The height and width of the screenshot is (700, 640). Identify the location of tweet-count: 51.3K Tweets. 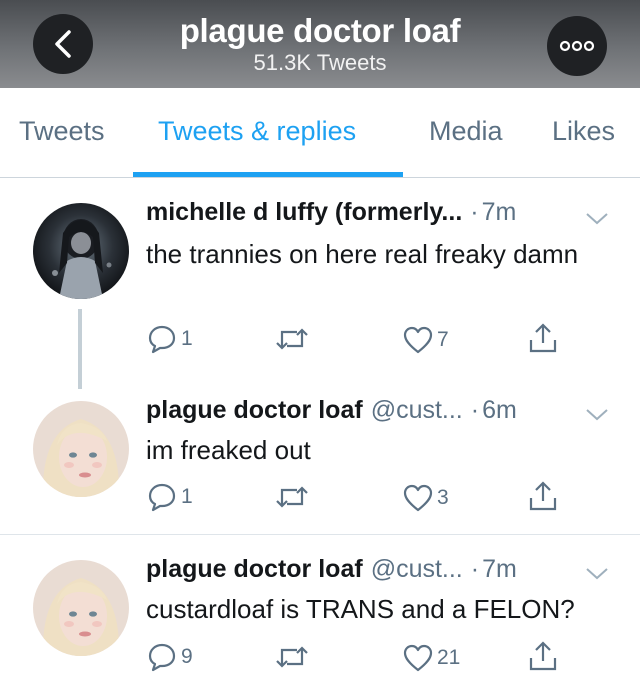
(320, 62).